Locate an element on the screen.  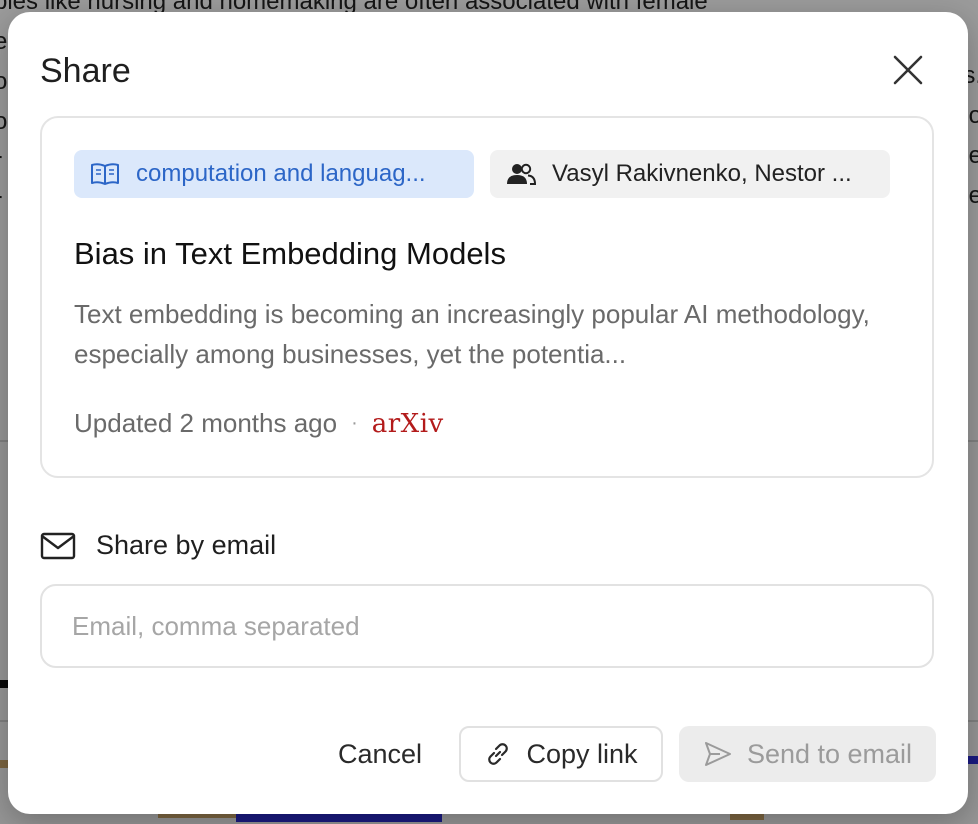
mail-icon is located at coordinates (58, 545).